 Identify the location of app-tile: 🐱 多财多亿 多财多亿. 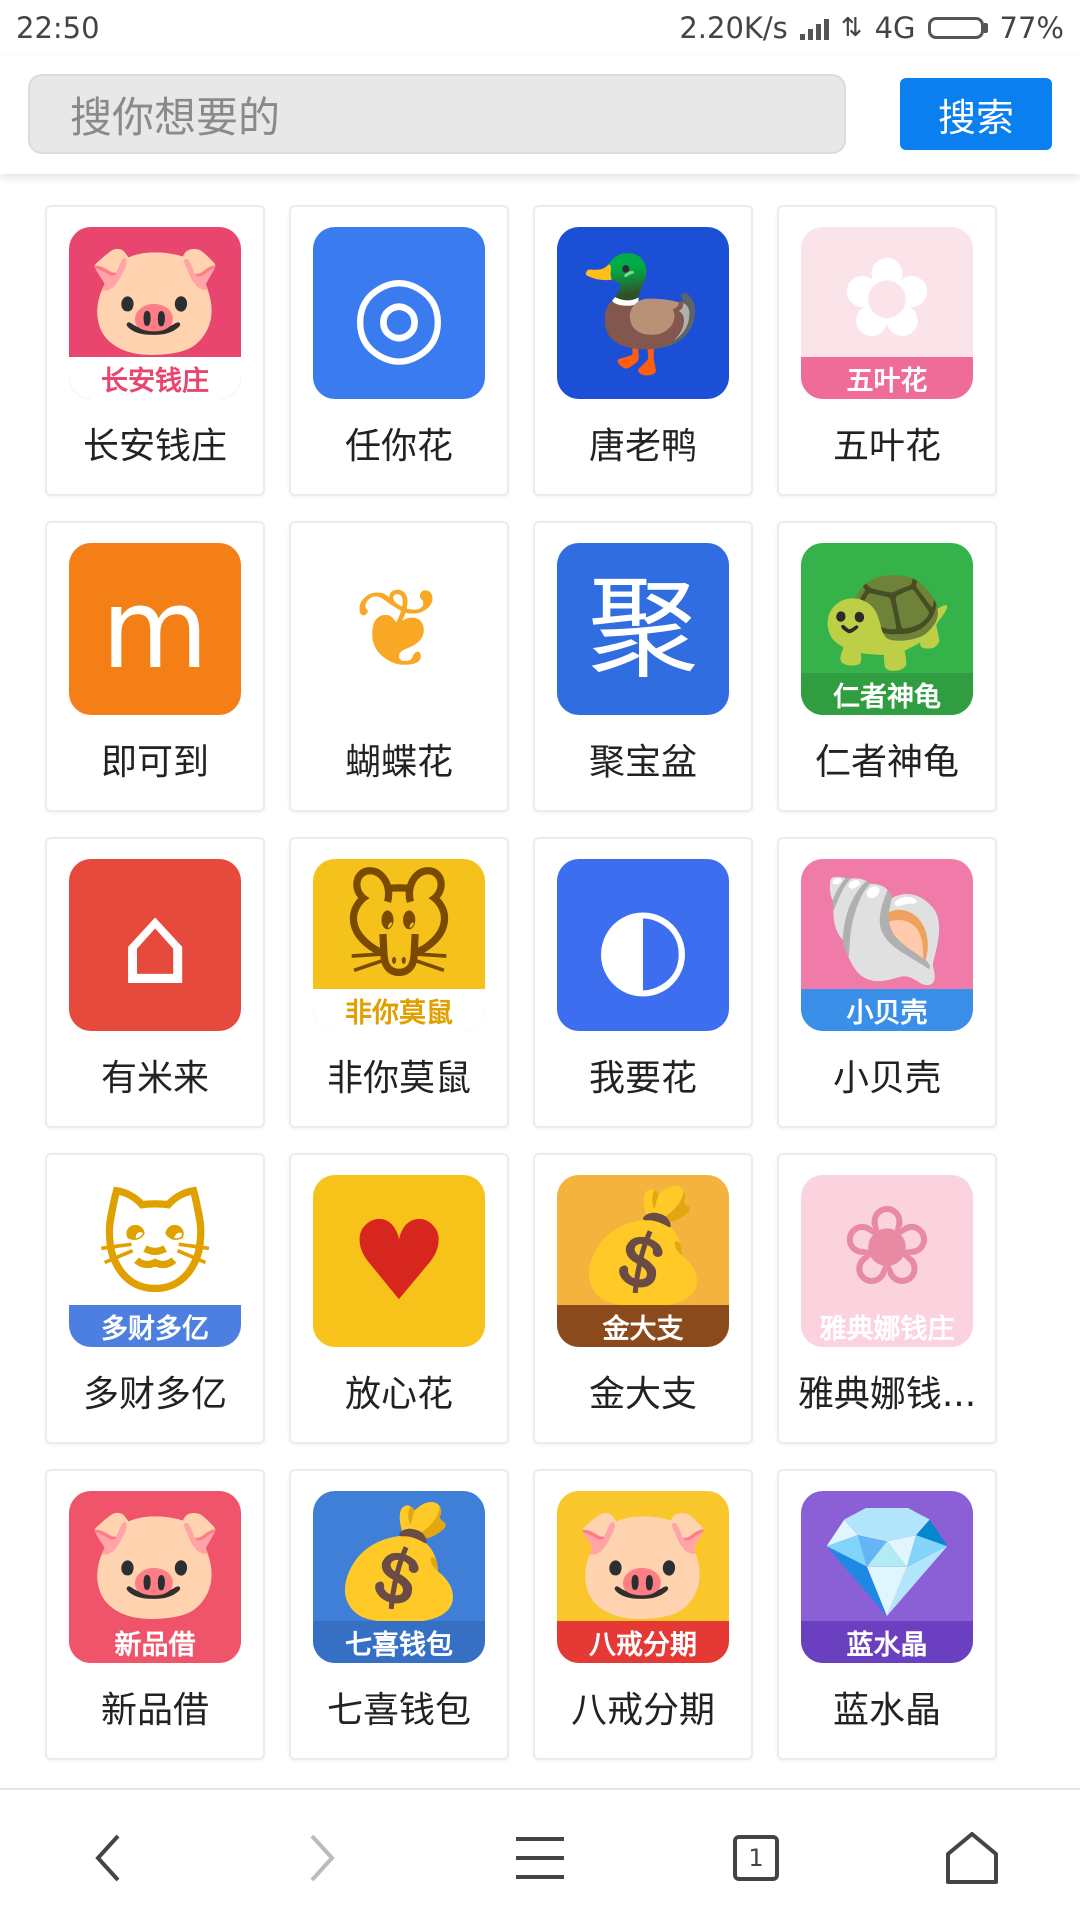
(155, 1298).